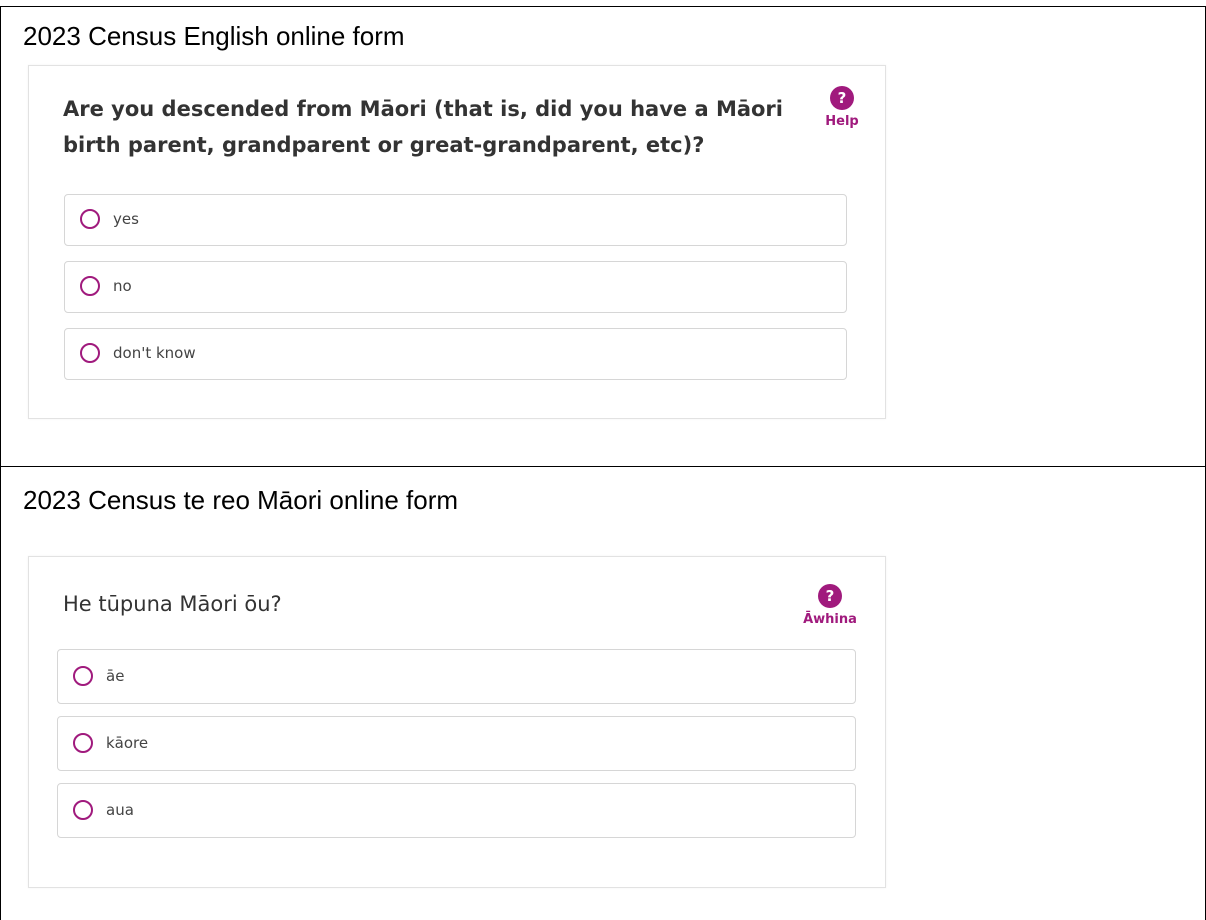 Image resolution: width=1206 pixels, height=920 pixels. I want to click on option-label: no, so click(122, 286).